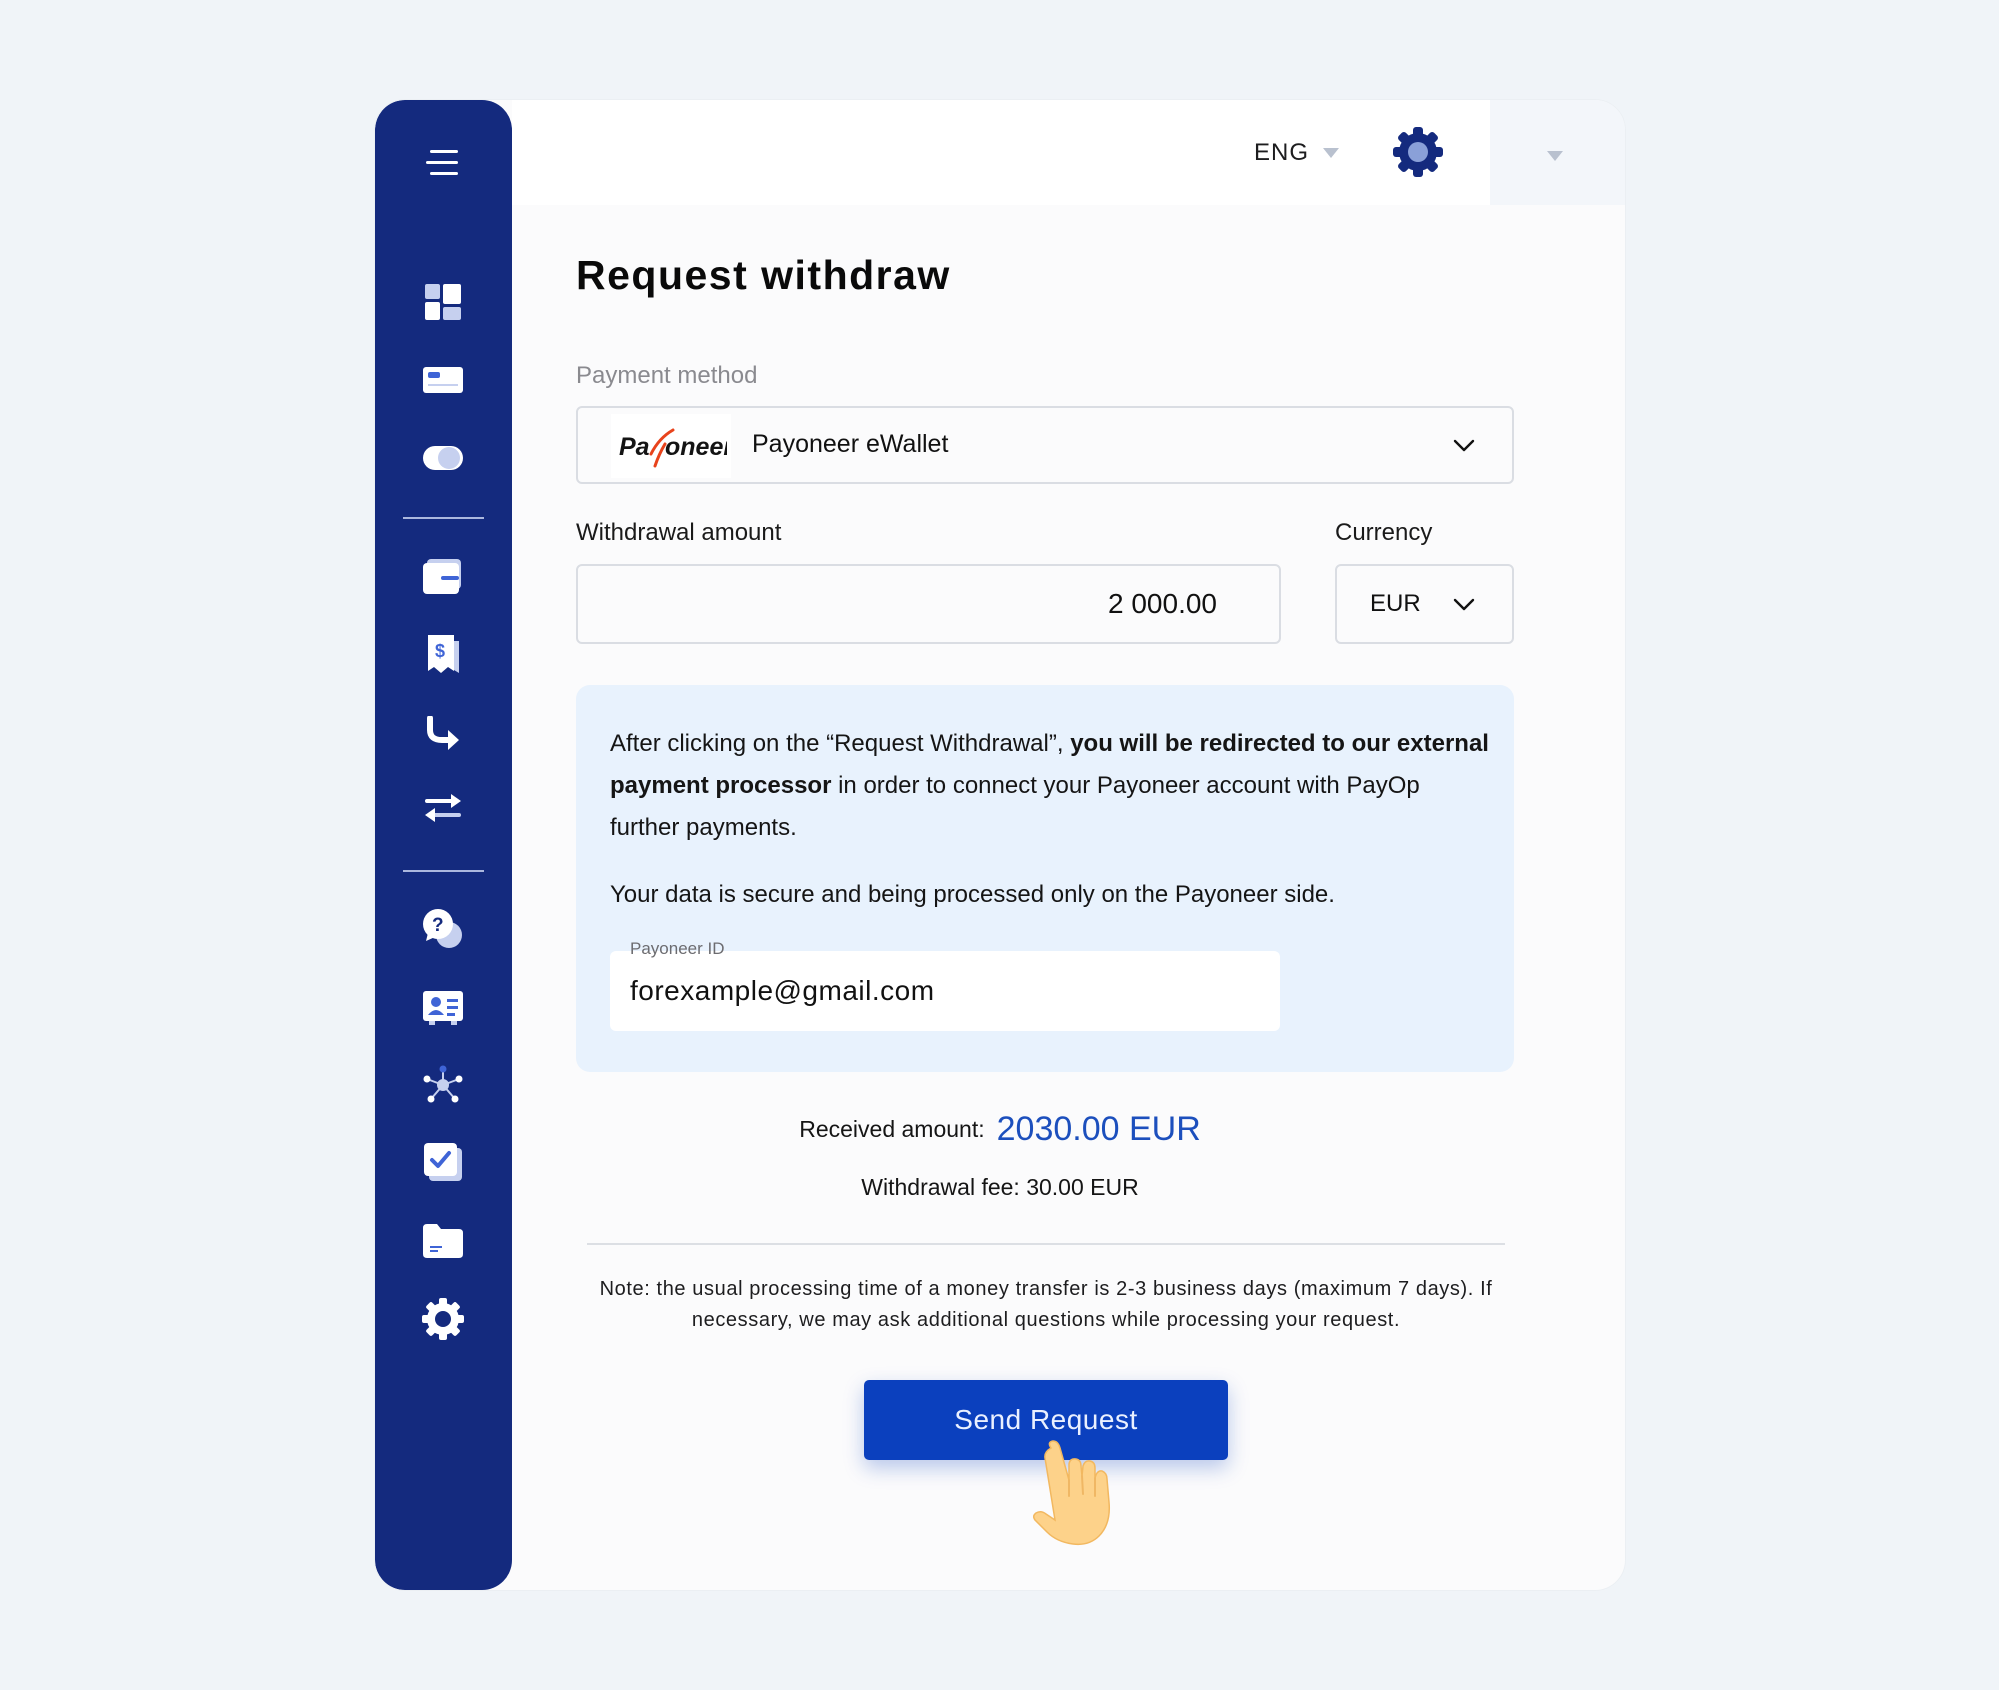  Describe the element at coordinates (443, 808) in the screenshot. I see `transfer-icon` at that location.